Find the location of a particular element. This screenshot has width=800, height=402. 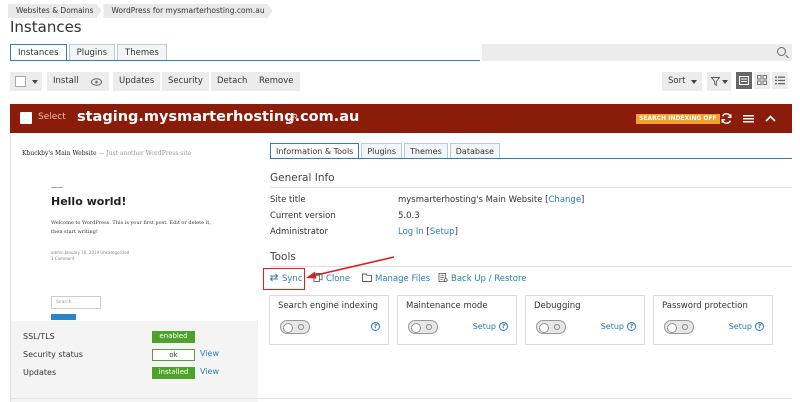

maintenance-mode-toggle is located at coordinates (423, 327).